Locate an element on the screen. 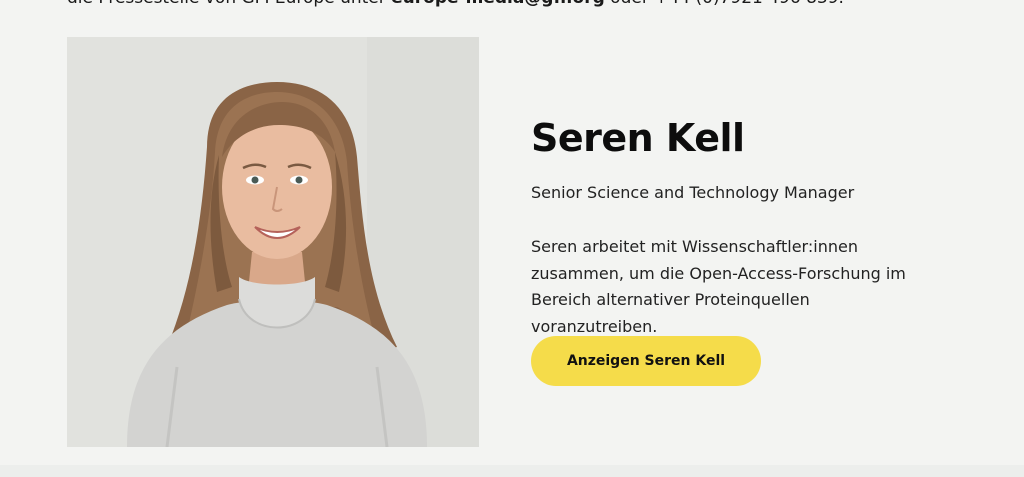  profile-role: Senior Science and Technology Manager is located at coordinates (693, 192).